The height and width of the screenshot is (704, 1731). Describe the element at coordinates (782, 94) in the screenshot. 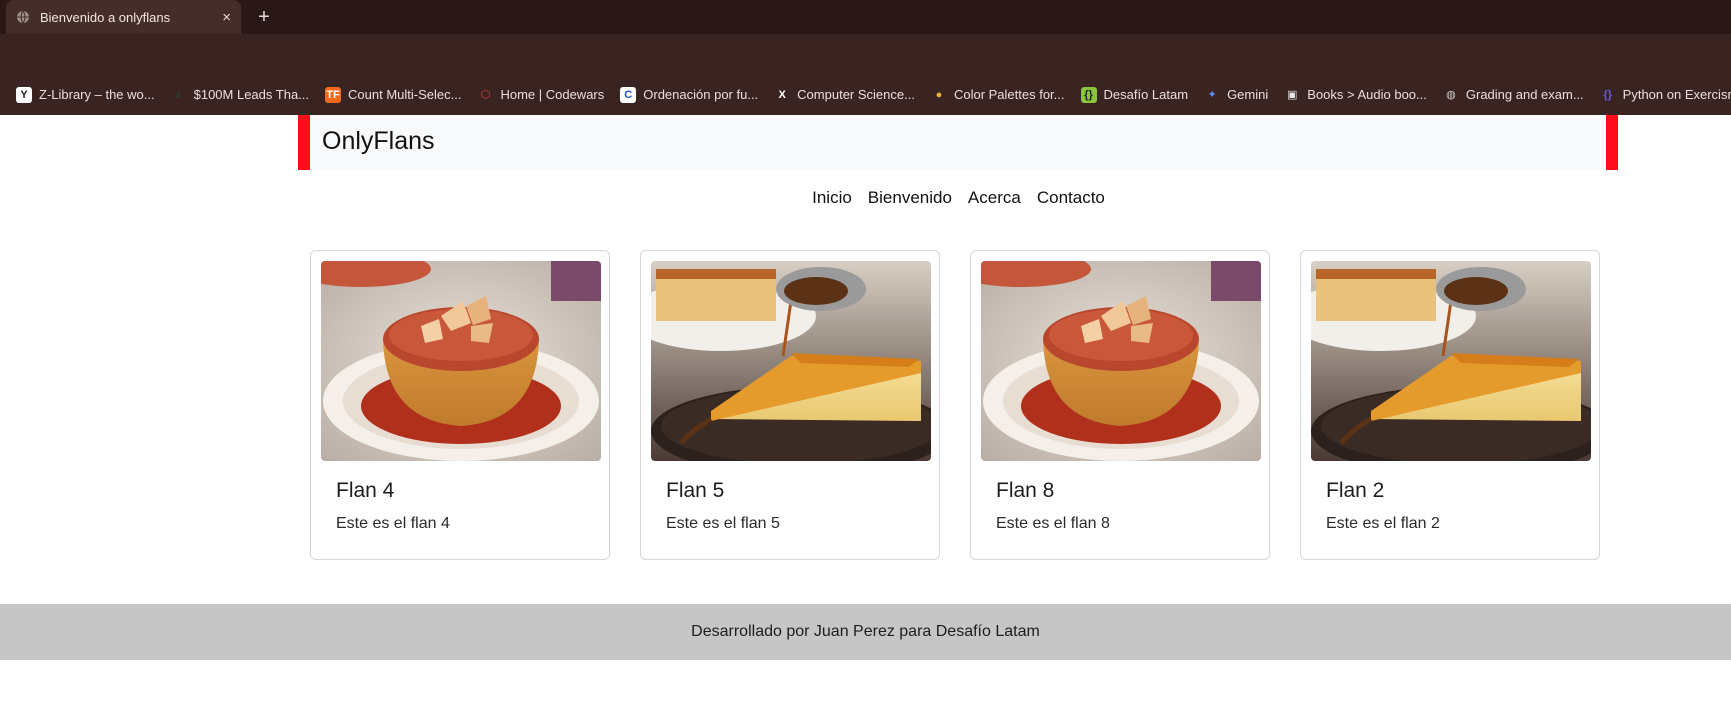

I see `x-icon: X` at that location.